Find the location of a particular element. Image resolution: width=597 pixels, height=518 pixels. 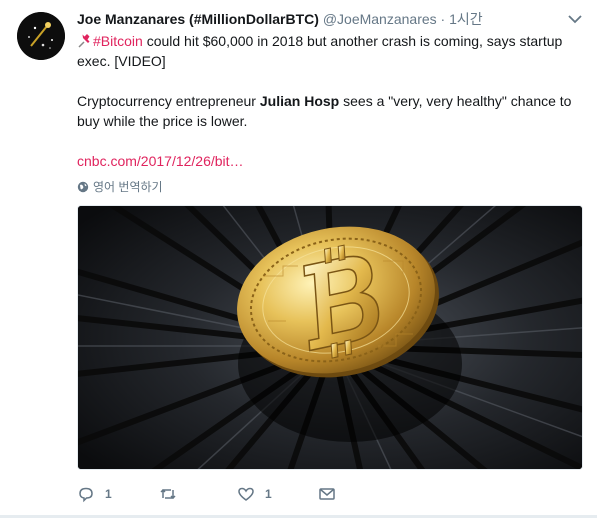

person-name: Julian Hosp is located at coordinates (299, 101).